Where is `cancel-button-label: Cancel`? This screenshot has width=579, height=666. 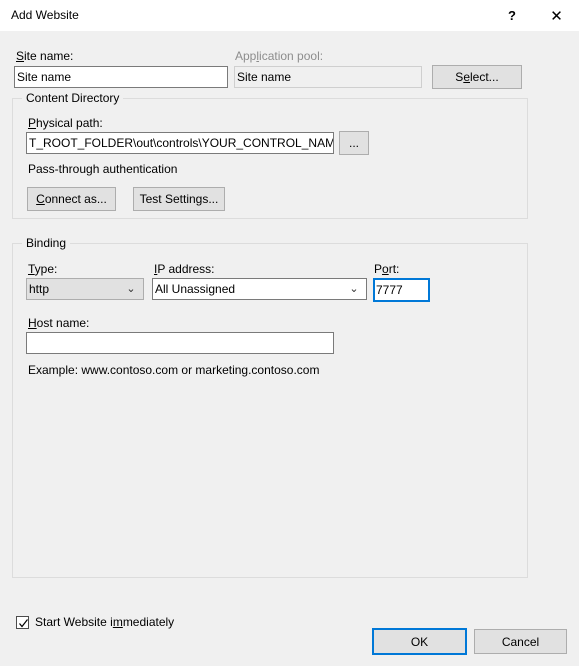 cancel-button-label: Cancel is located at coordinates (520, 641).